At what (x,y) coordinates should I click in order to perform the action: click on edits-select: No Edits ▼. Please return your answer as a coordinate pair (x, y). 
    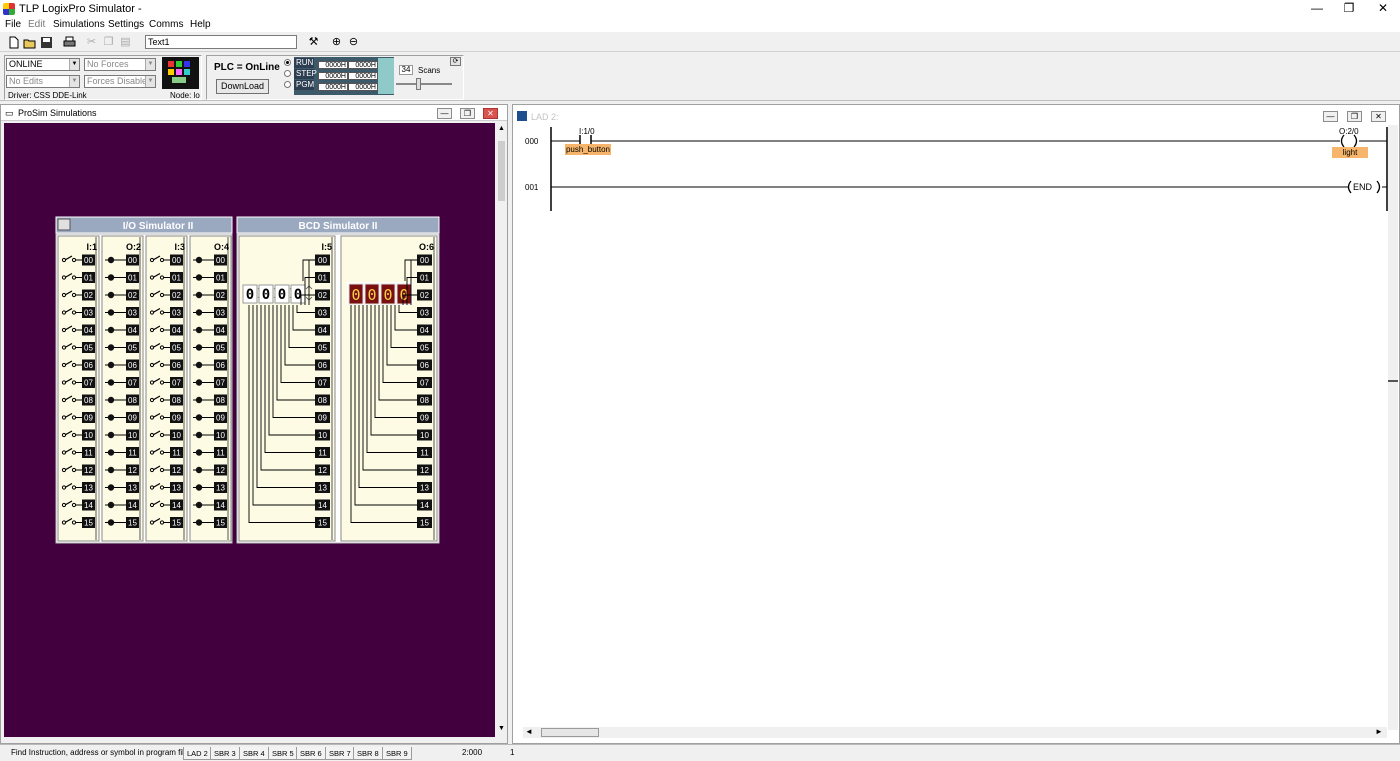
    Looking at the image, I should click on (43, 81).